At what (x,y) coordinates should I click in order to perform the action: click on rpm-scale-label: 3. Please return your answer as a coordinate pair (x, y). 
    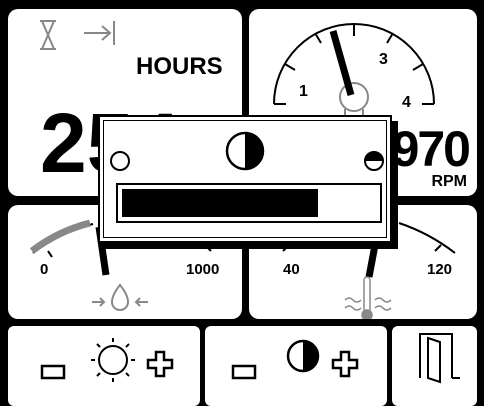
    Looking at the image, I should click on (383, 59).